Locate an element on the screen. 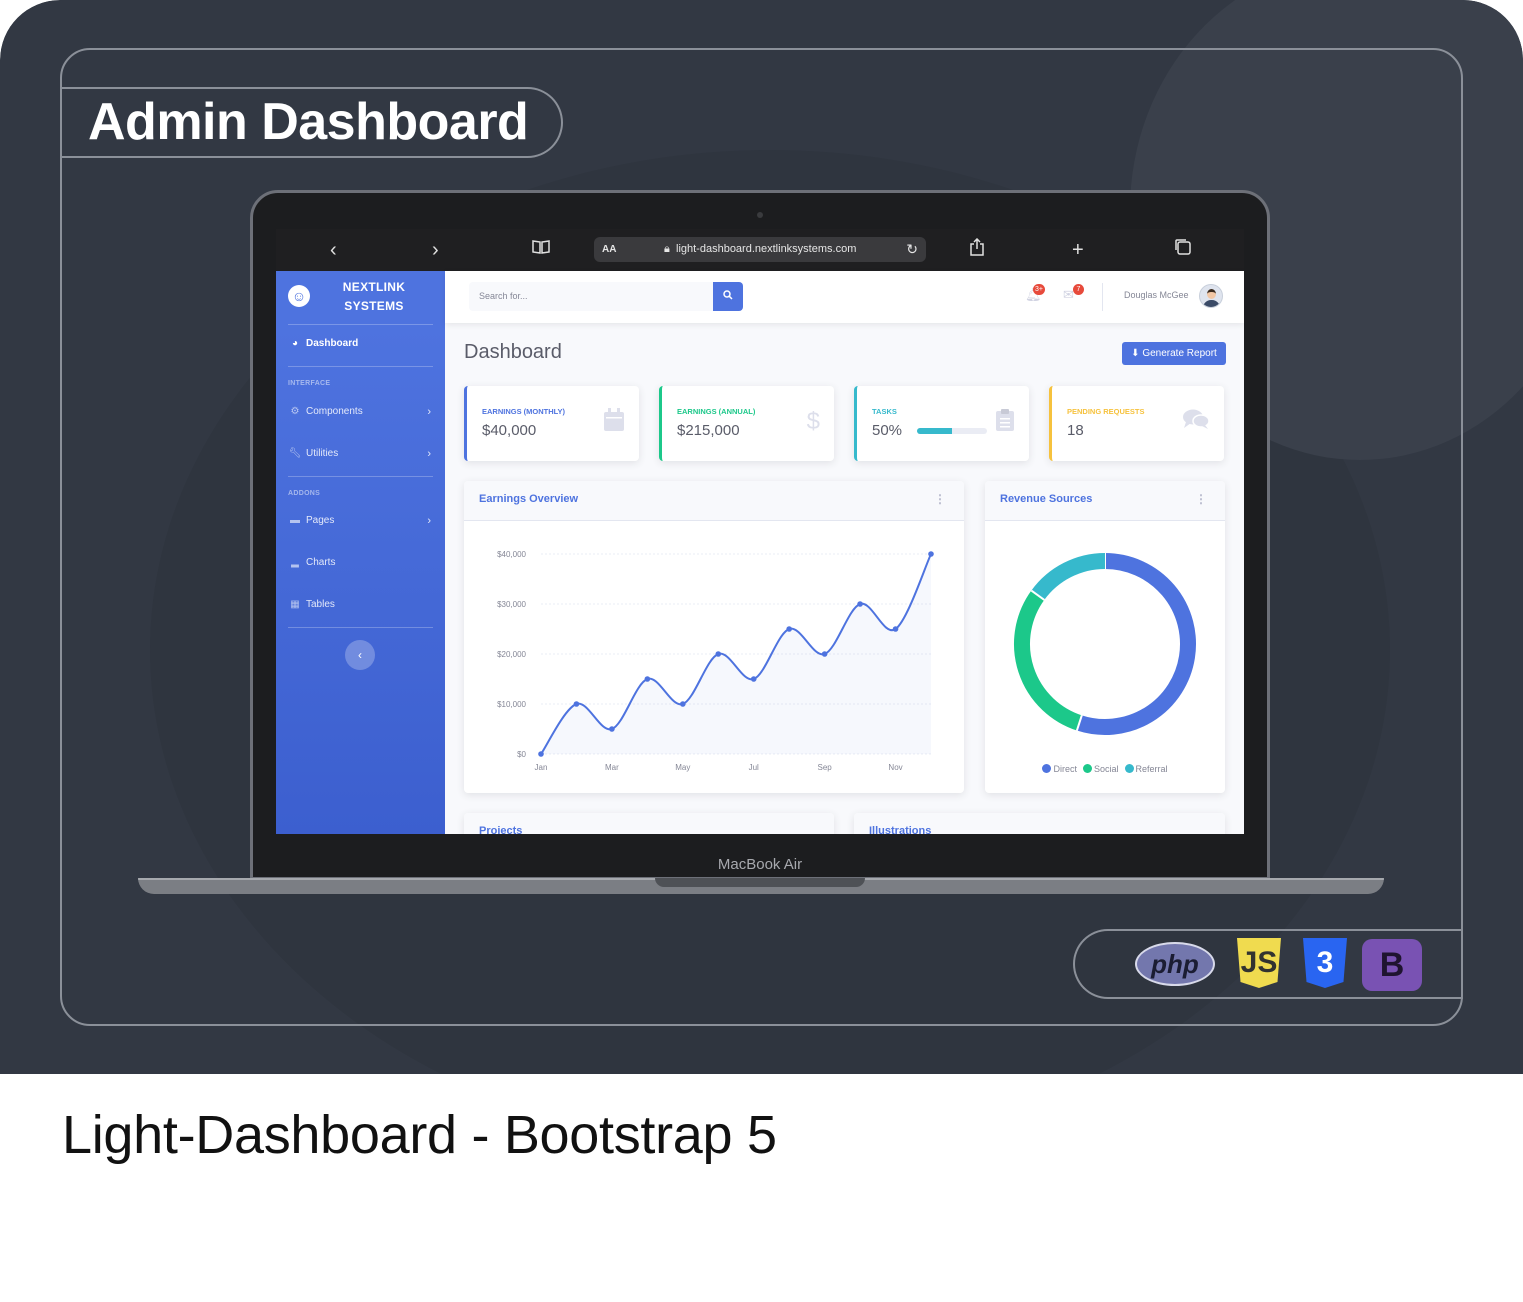 This screenshot has width=1523, height=1302. revenue-sources-panel: Revenue Sources ⋮ Direct Social Referral is located at coordinates (1105, 637).